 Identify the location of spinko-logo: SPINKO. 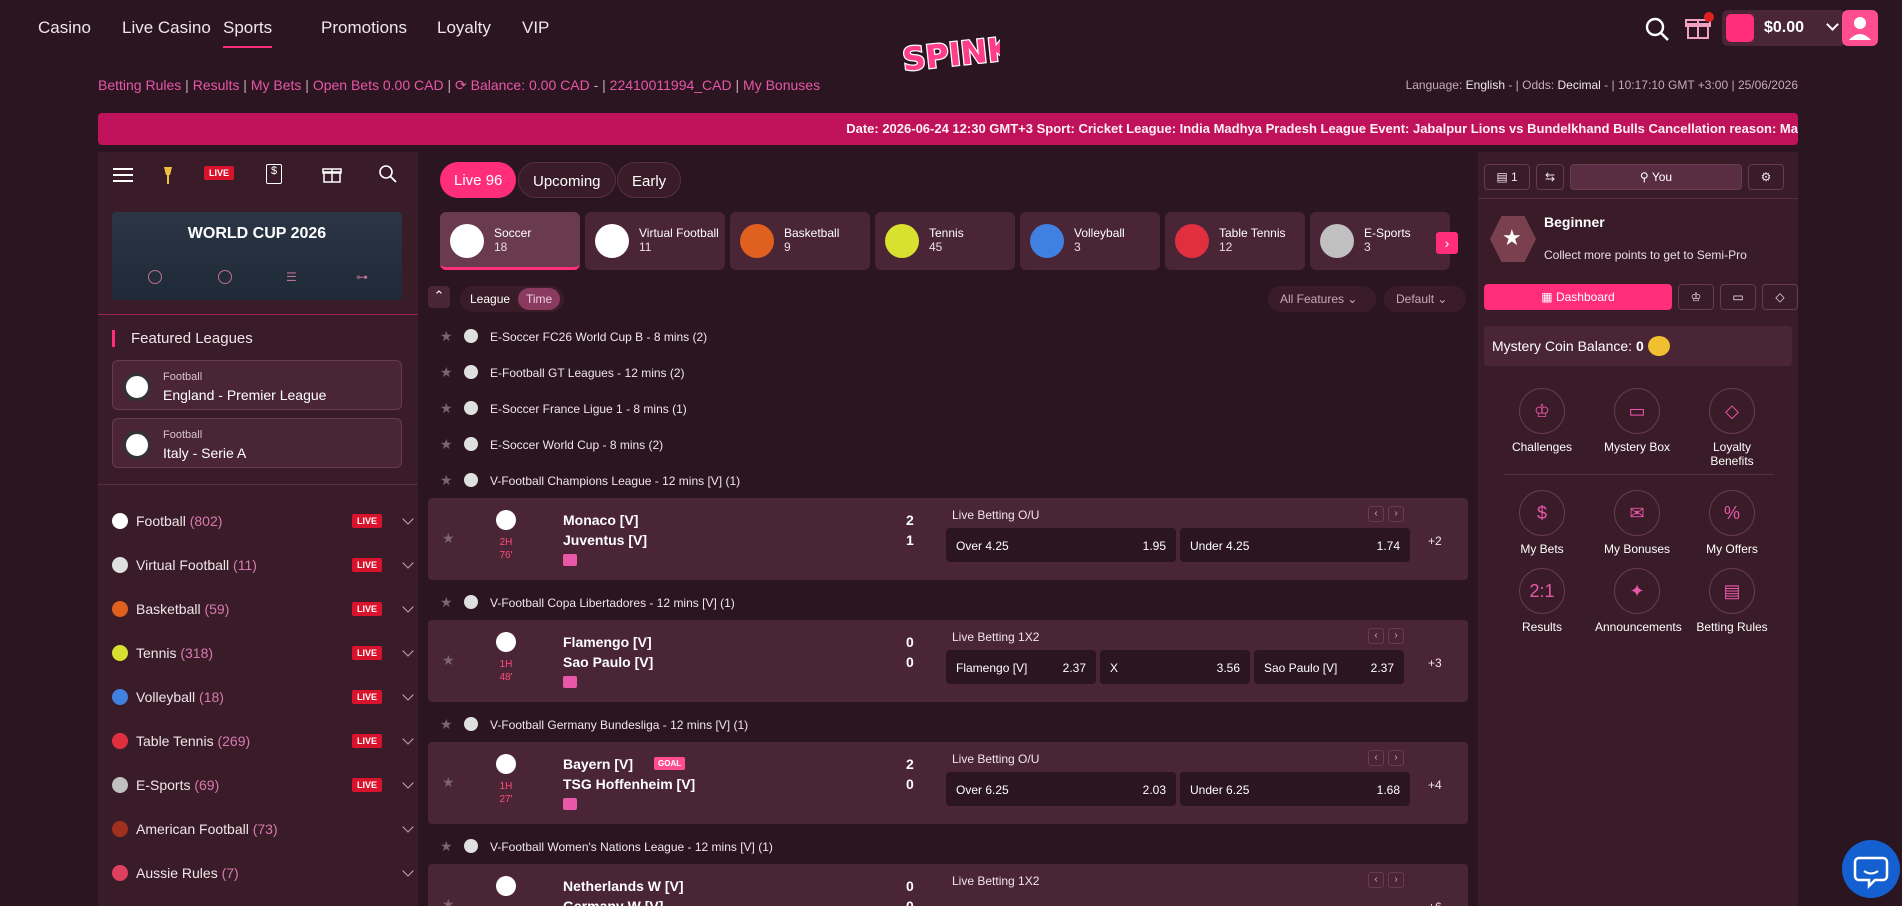
(969, 51).